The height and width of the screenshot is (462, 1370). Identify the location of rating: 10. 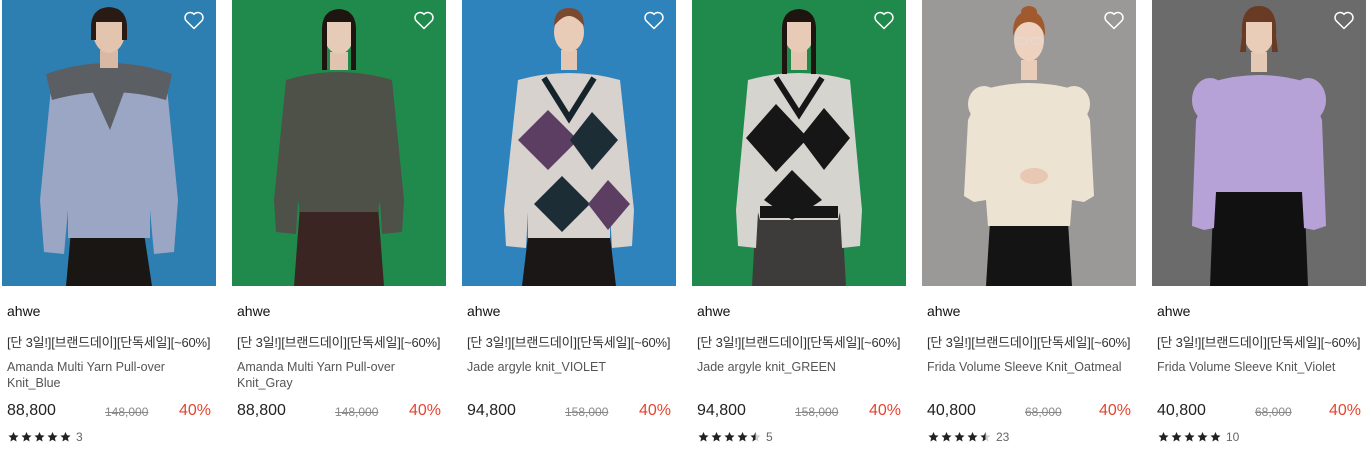
(1198, 437).